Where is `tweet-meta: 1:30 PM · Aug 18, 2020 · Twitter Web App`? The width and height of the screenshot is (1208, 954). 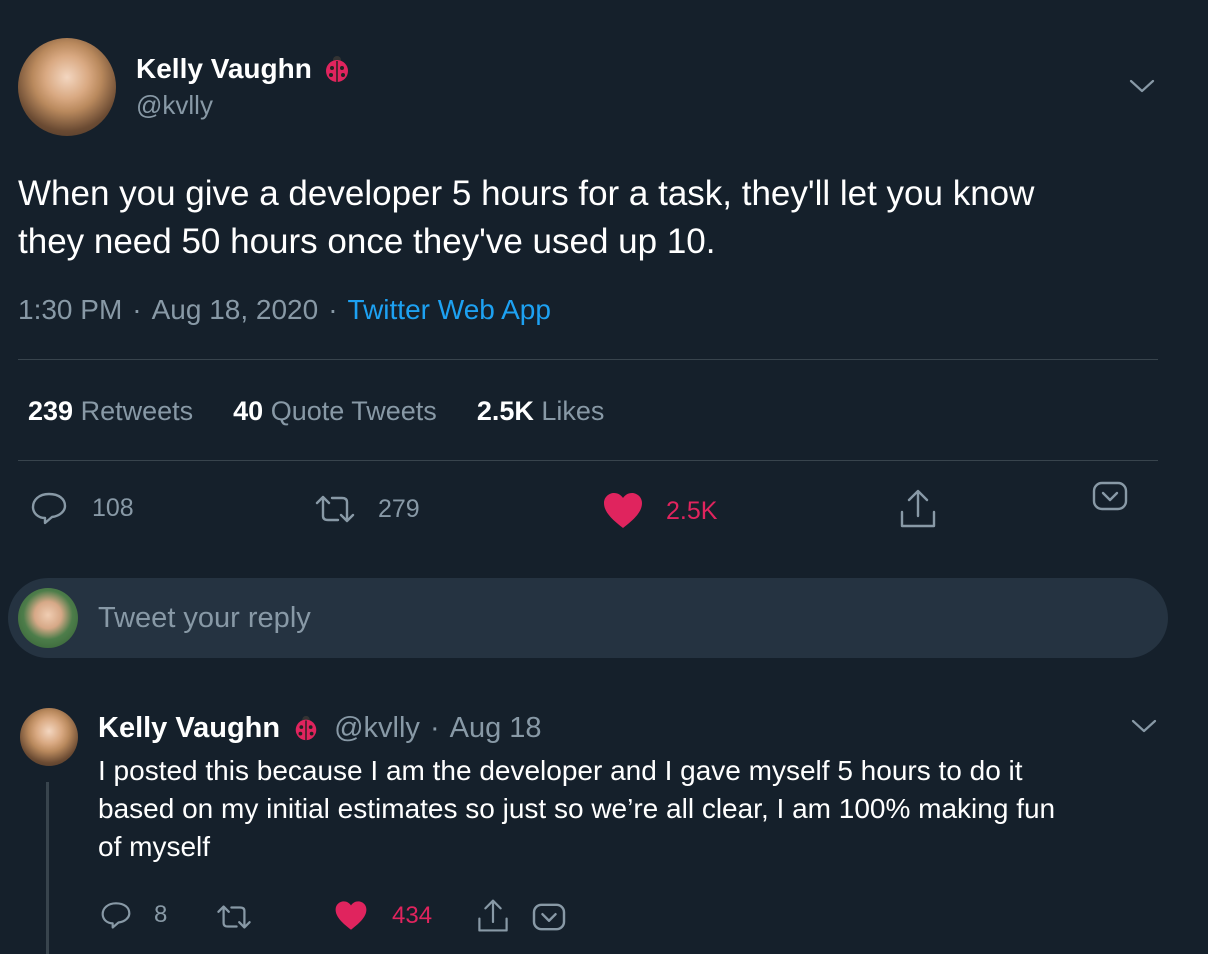
tweet-meta: 1:30 PM · Aug 18, 2020 · Twitter Web App is located at coordinates (284, 310).